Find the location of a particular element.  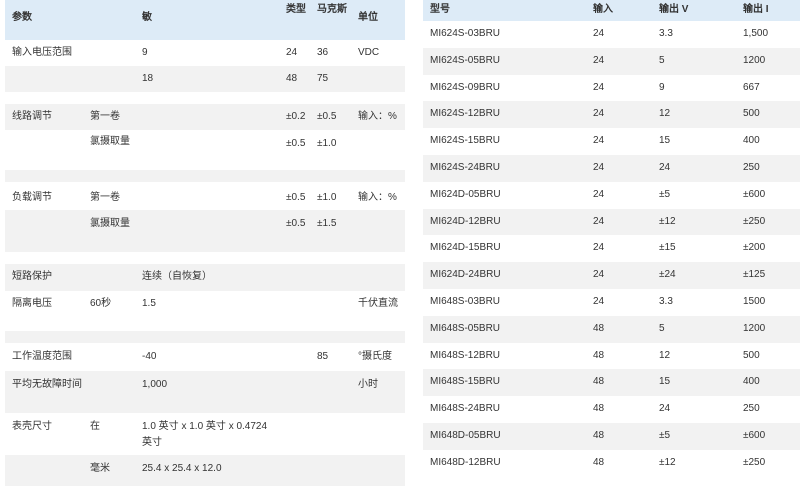

cell-model: MI624D-12BRU is located at coordinates (465, 221).